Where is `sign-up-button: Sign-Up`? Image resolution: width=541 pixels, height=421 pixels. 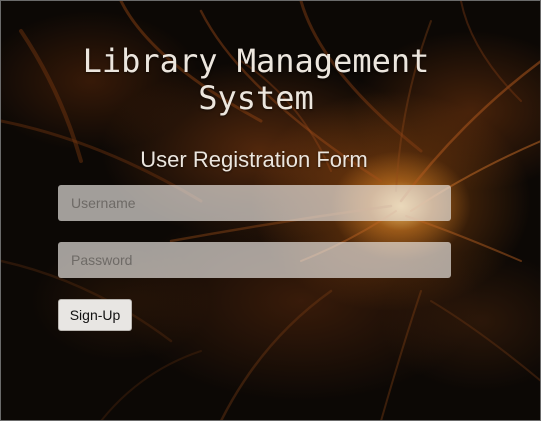
sign-up-button: Sign-Up is located at coordinates (95, 315).